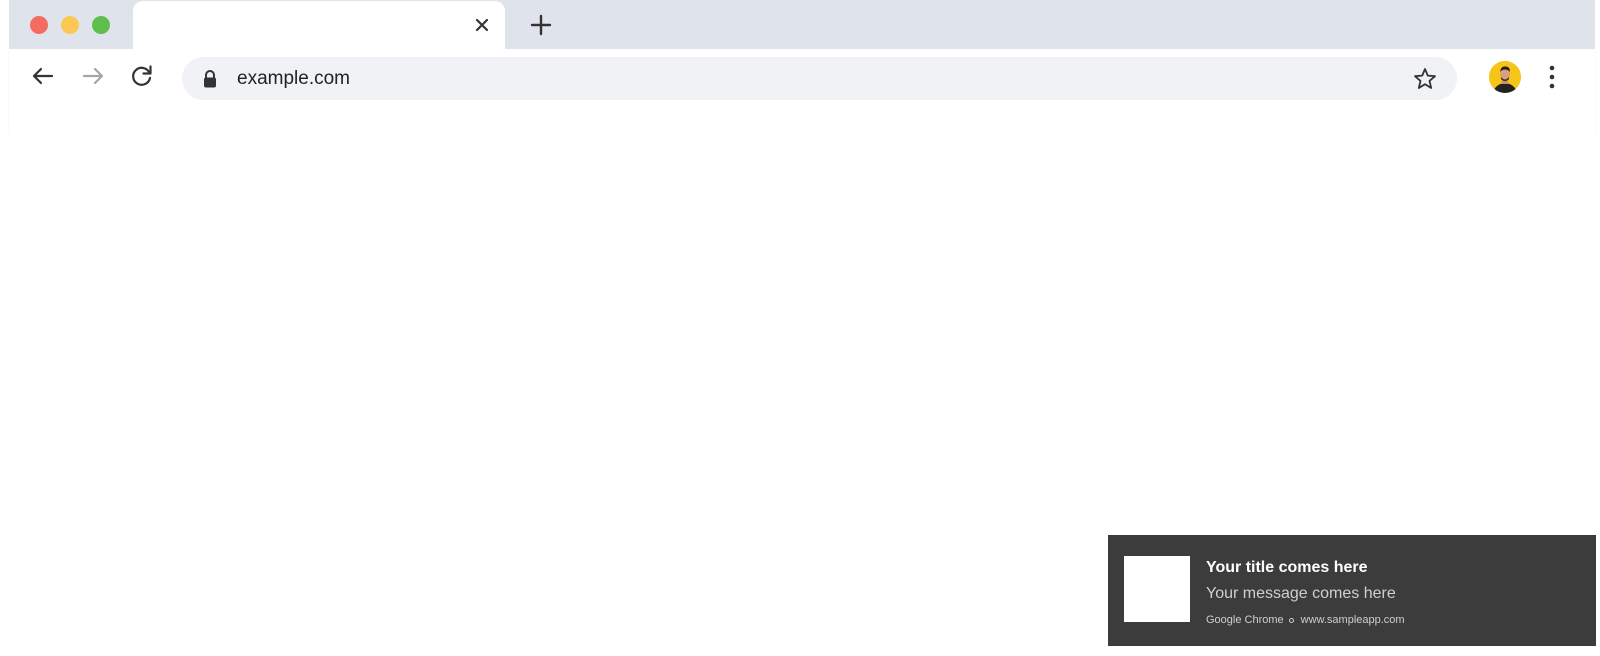 The image size is (1600, 656). Describe the element at coordinates (482, 25) in the screenshot. I see `close-icon` at that location.